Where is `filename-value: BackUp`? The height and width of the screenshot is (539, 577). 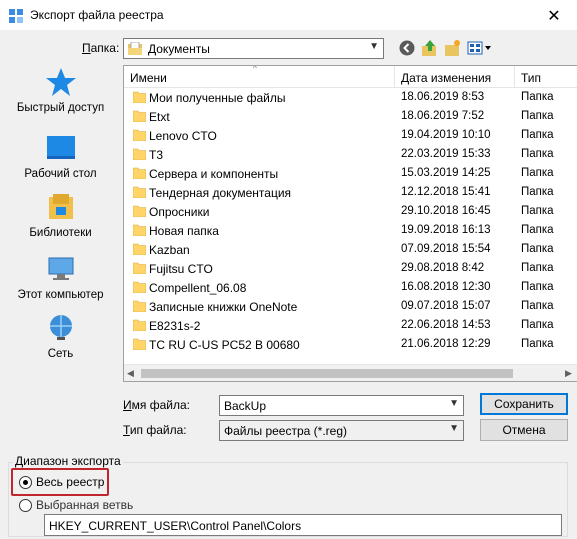
filename-value: BackUp is located at coordinates (245, 406).